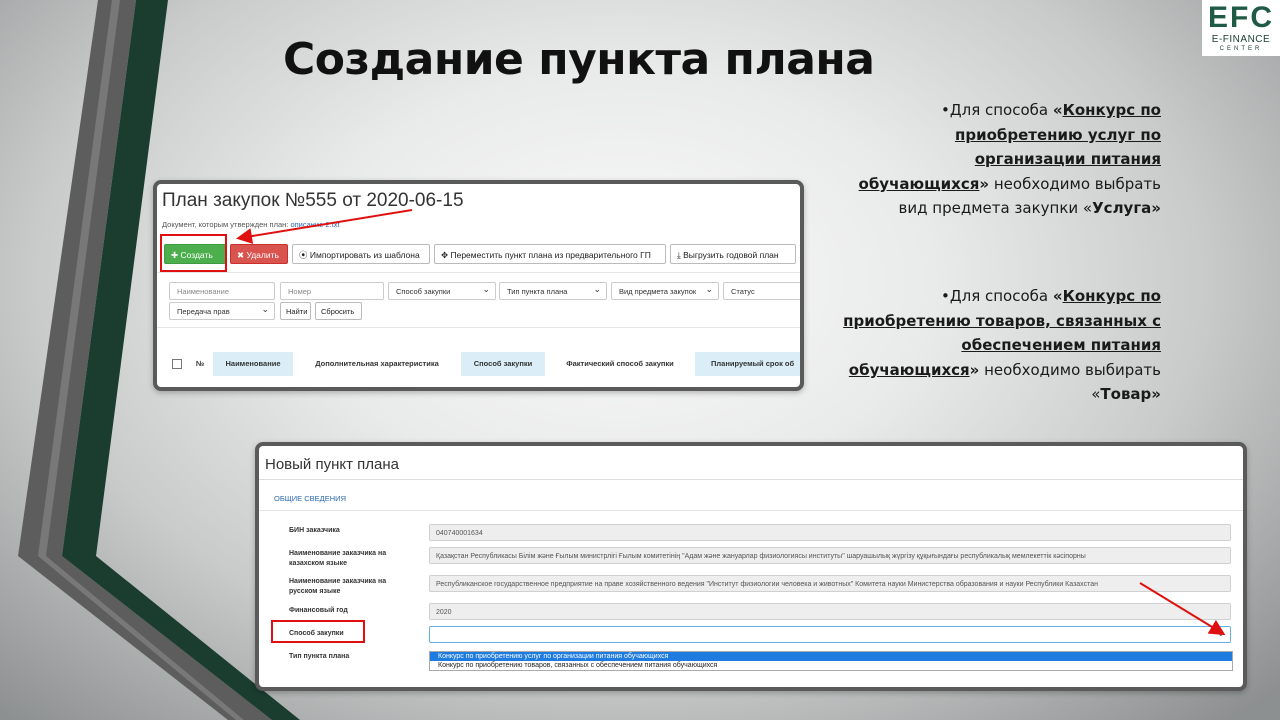  I want to click on select-all-checkbox, so click(177, 364).